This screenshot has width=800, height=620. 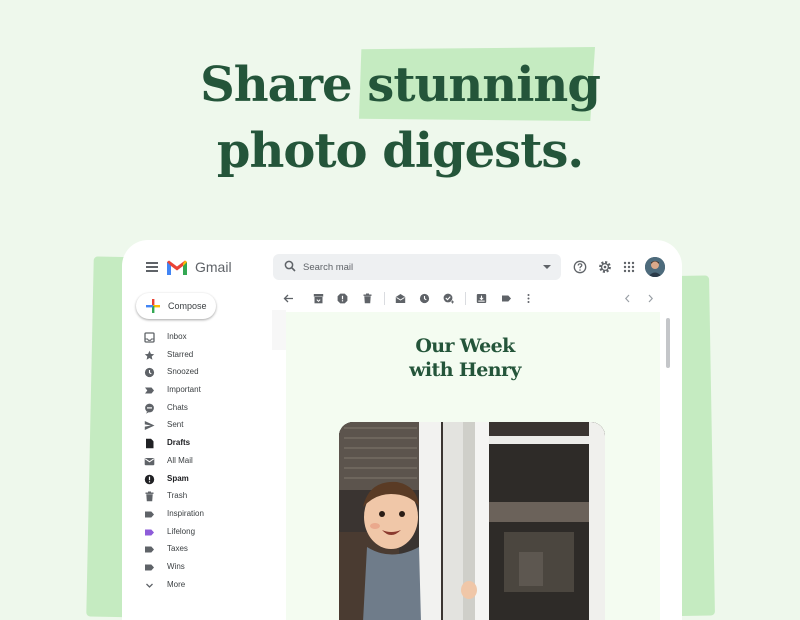 I want to click on compose-button: Compose, so click(x=176, y=306).